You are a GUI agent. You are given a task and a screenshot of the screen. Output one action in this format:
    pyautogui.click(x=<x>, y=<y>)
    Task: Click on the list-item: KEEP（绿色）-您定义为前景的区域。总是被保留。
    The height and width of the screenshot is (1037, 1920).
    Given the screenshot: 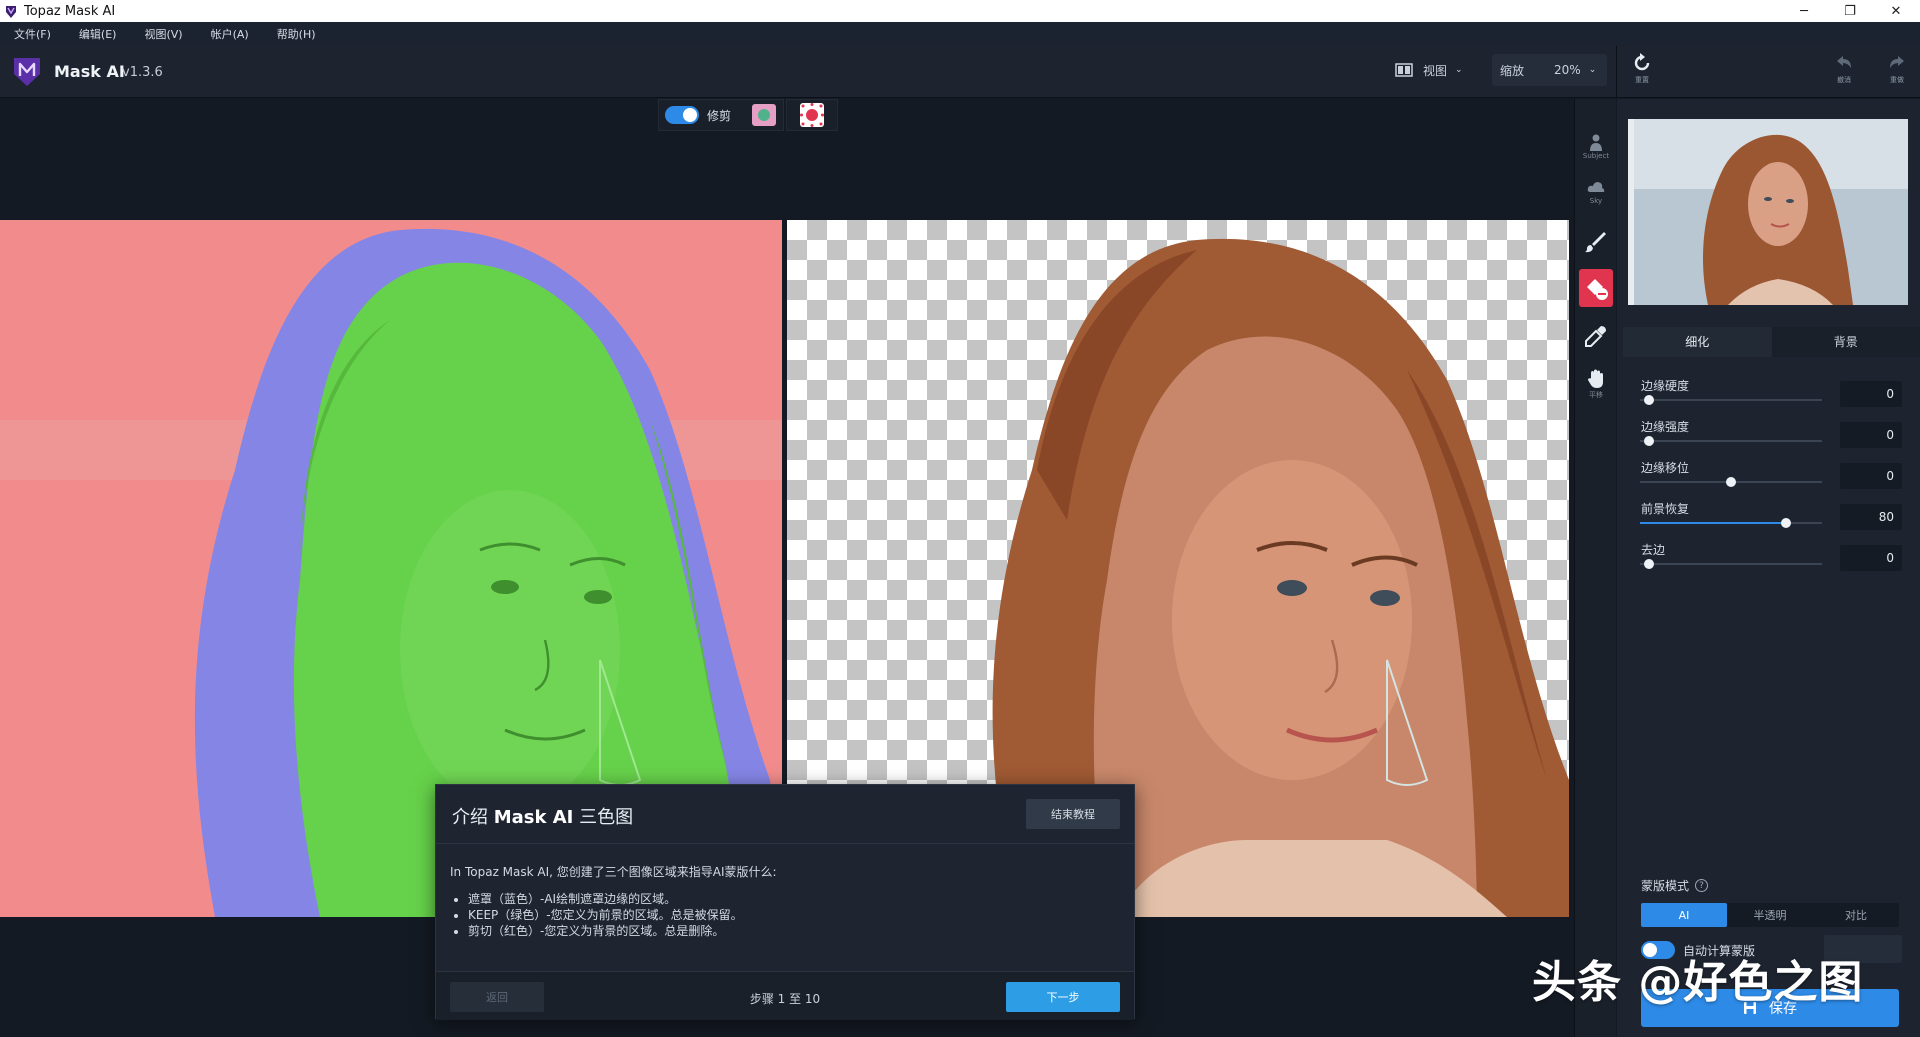 What is the action you would take?
    pyautogui.click(x=605, y=915)
    